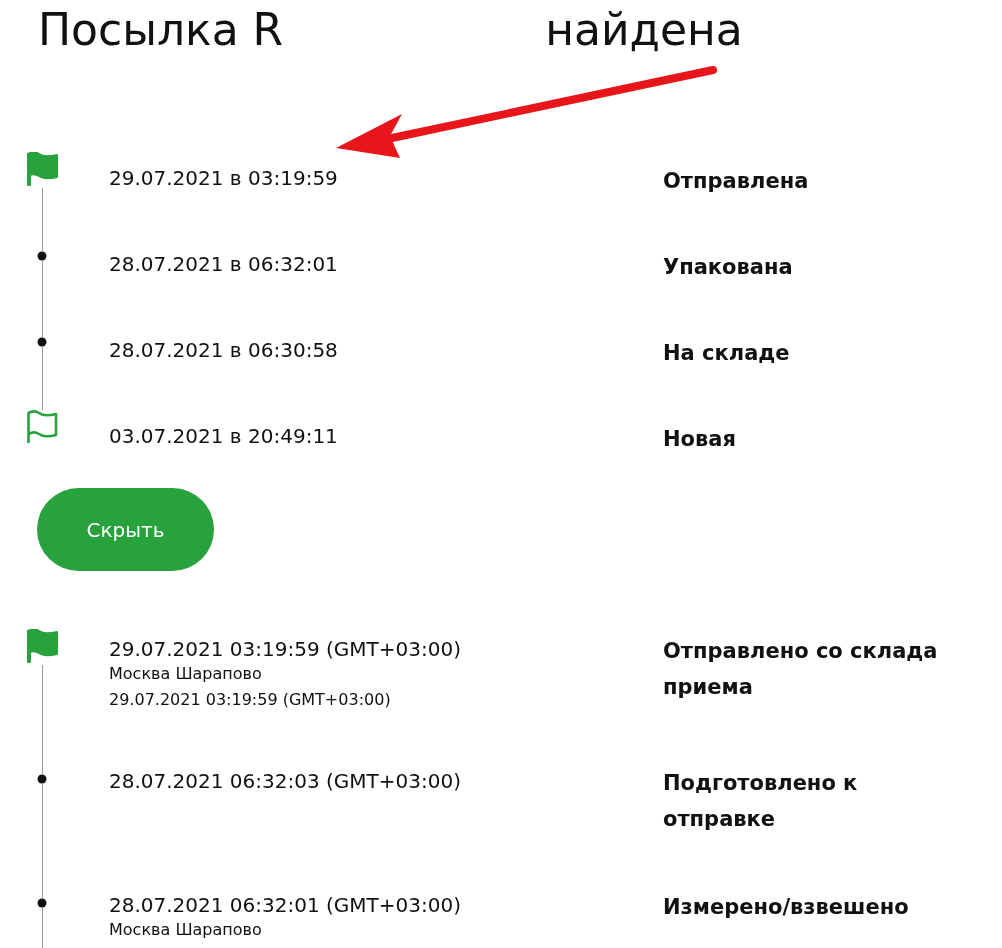 This screenshot has height=948, width=1002. I want to click on event-status: Отправлено со склада приема, so click(801, 669).